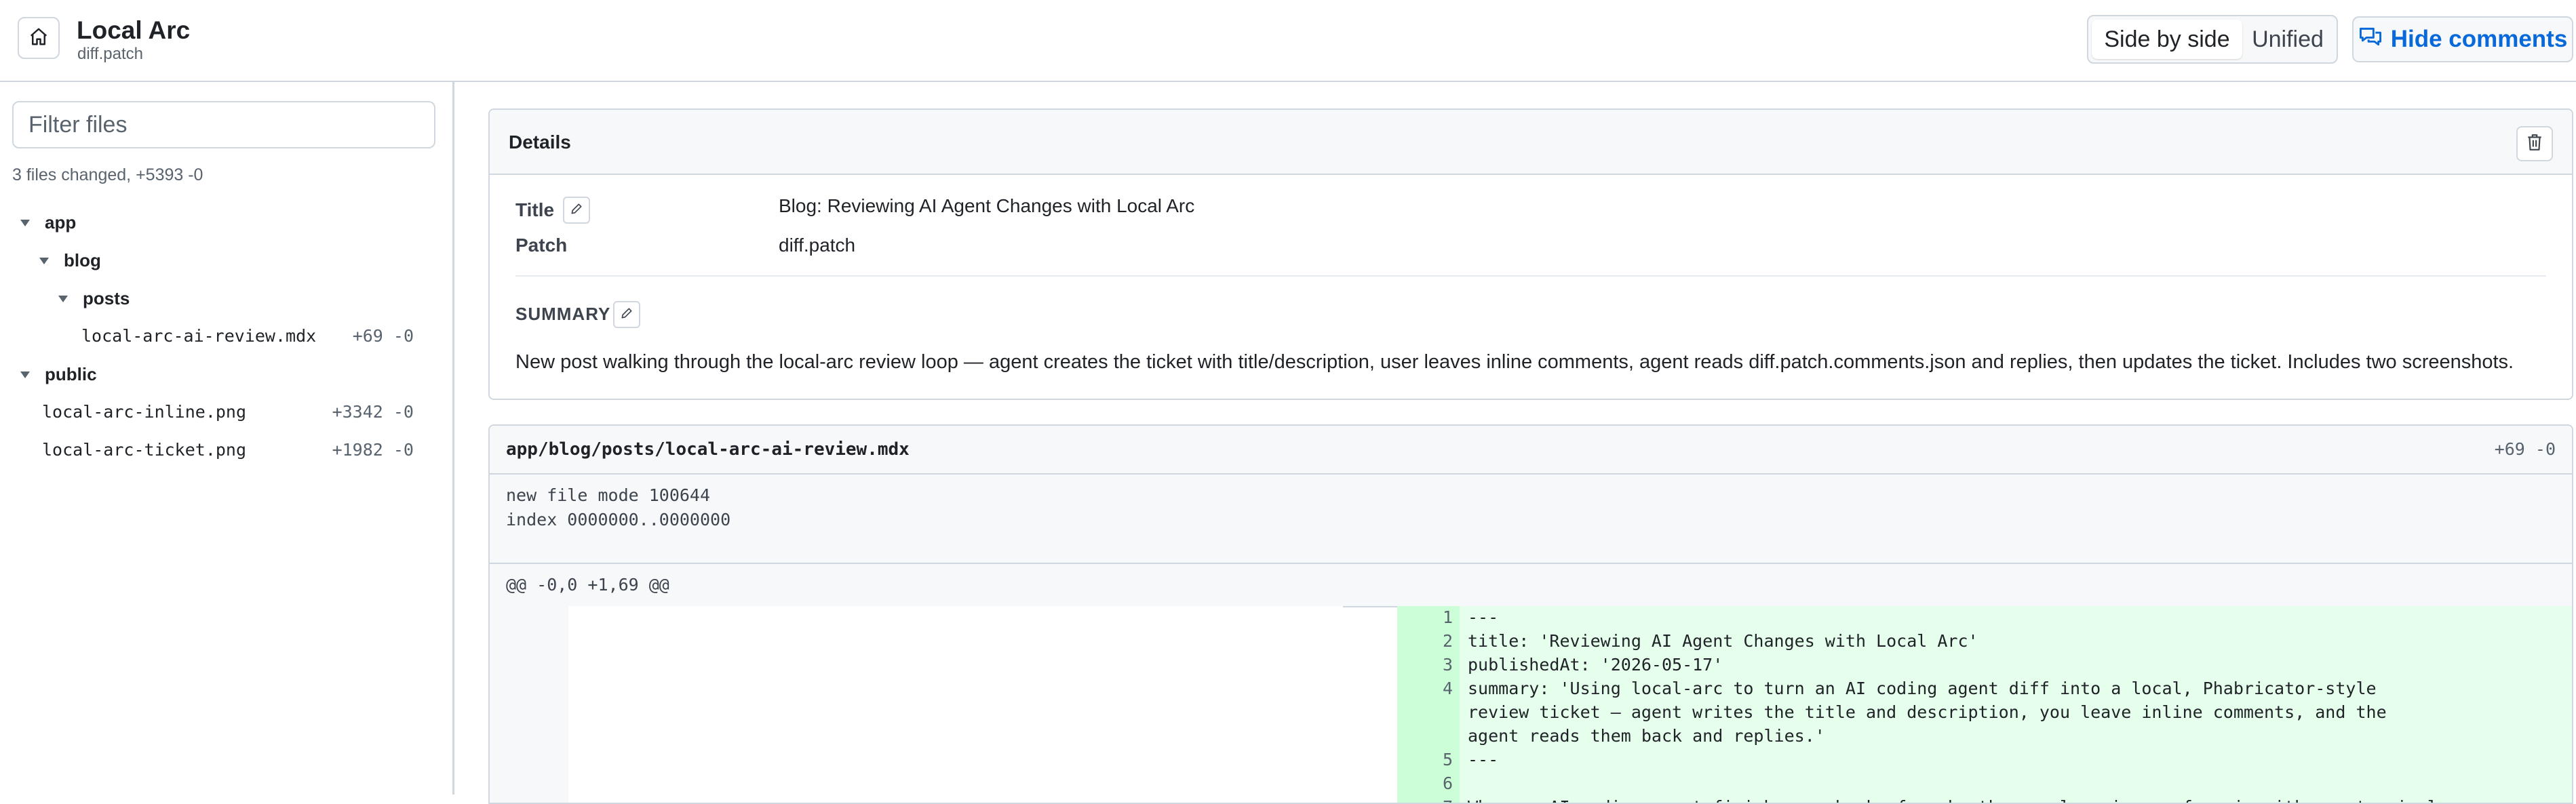  What do you see at coordinates (563, 314) in the screenshot?
I see `summary-label: SUMMARY` at bounding box center [563, 314].